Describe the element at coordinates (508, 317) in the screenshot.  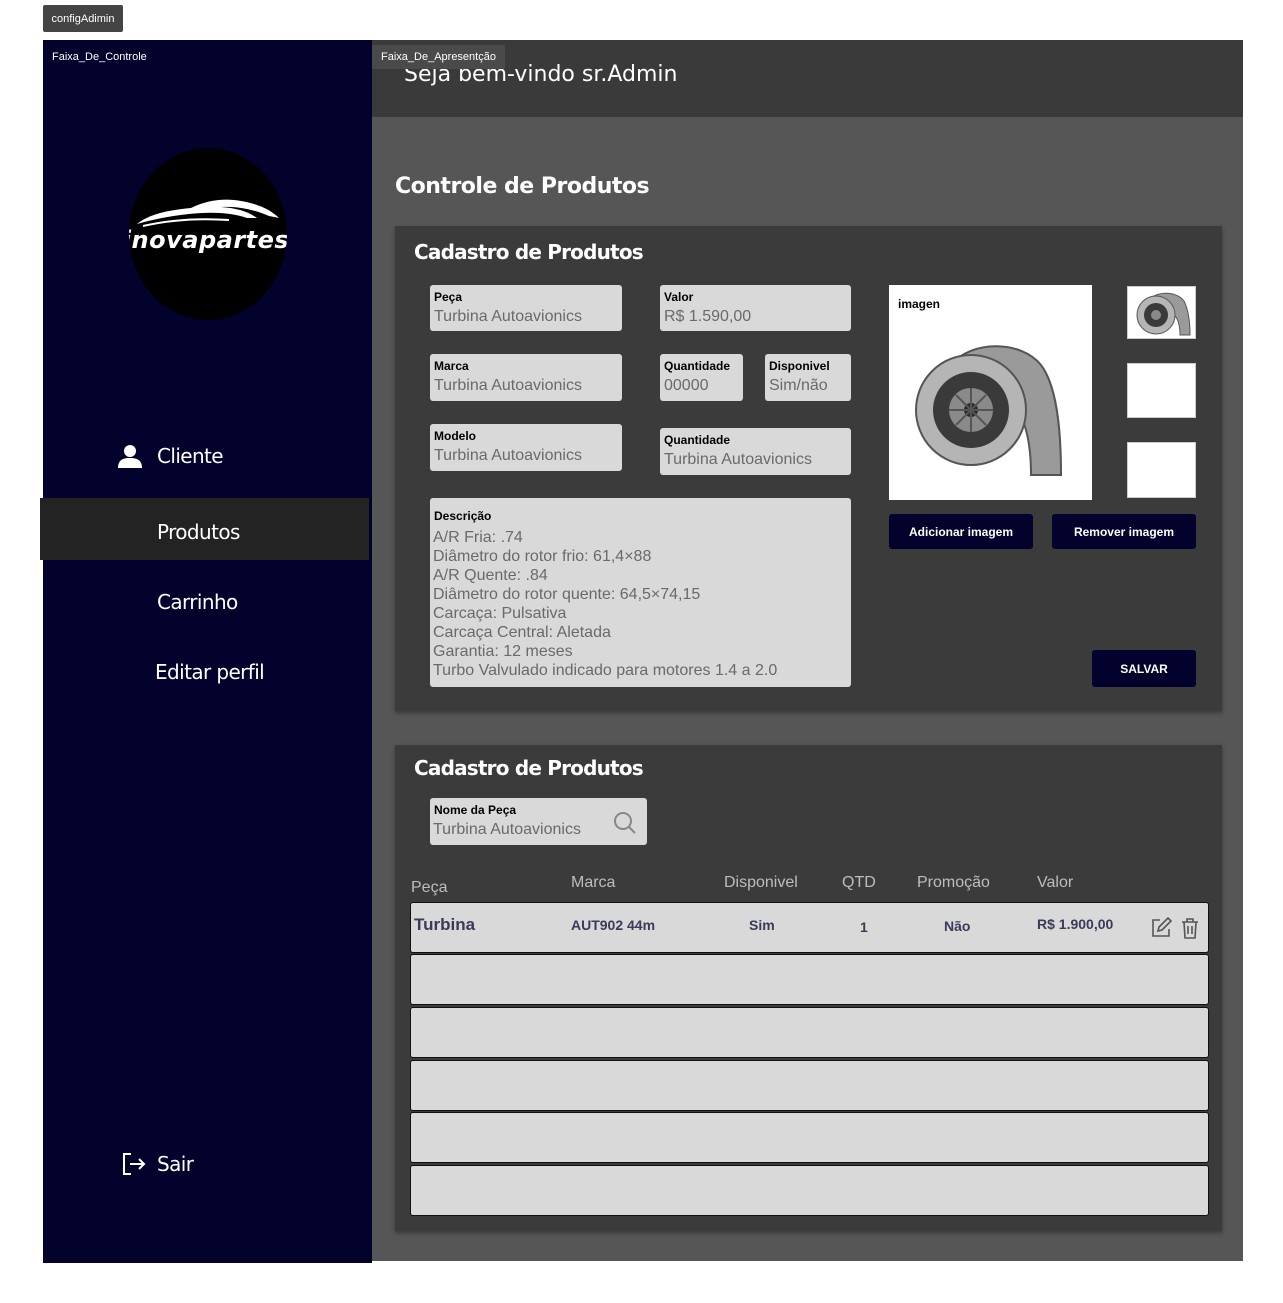
I see `peca-input: Turbina Autoavionics` at that location.